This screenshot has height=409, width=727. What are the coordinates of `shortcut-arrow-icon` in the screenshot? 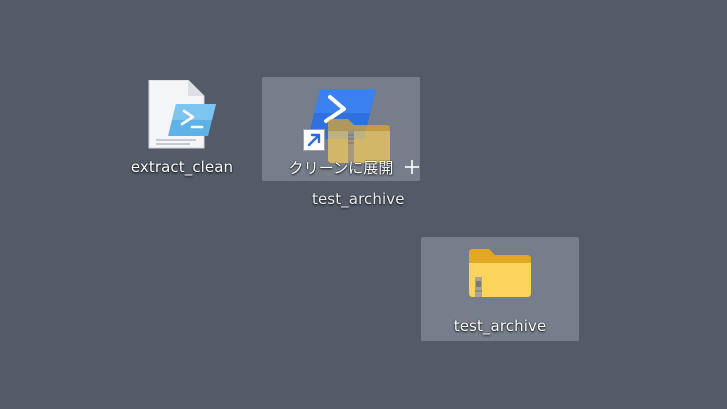 It's located at (314, 140).